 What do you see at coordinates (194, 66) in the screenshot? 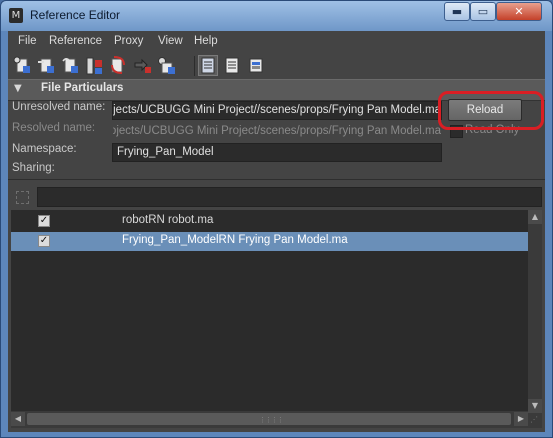
I see `toolbar-separator` at bounding box center [194, 66].